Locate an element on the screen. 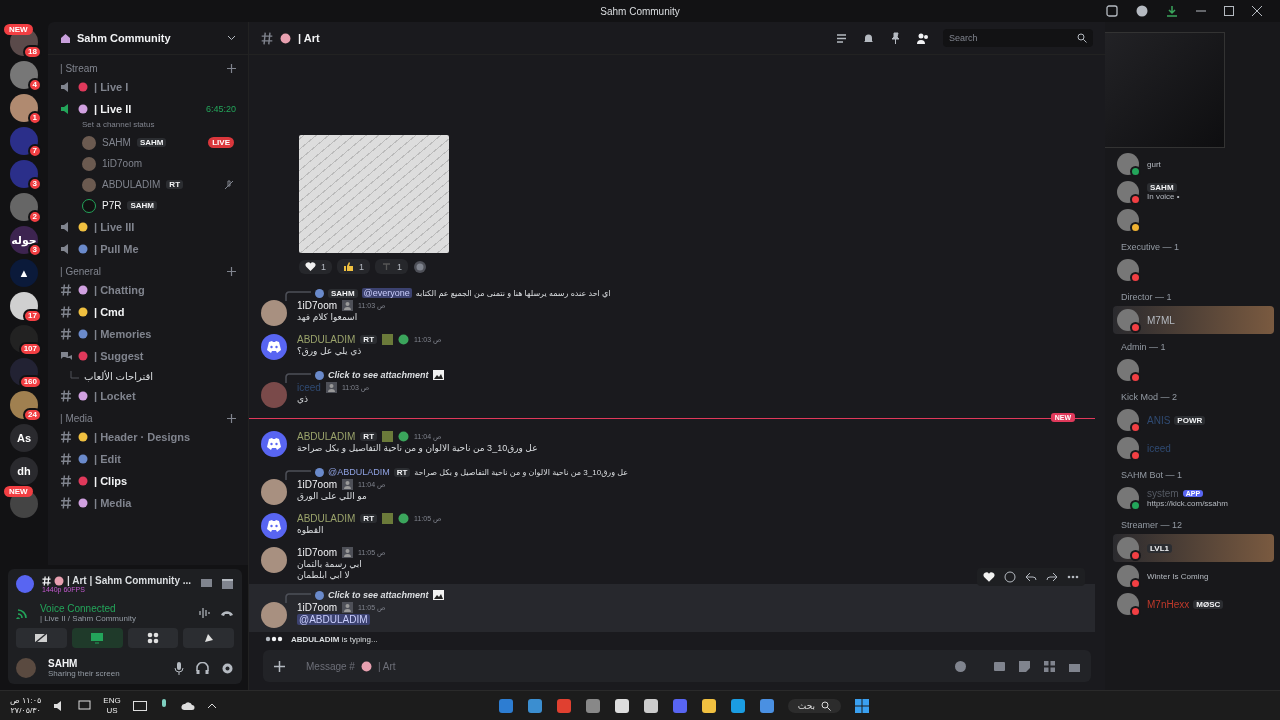 This screenshot has width=1280, height=720. search-field: Search is located at coordinates (1018, 38).